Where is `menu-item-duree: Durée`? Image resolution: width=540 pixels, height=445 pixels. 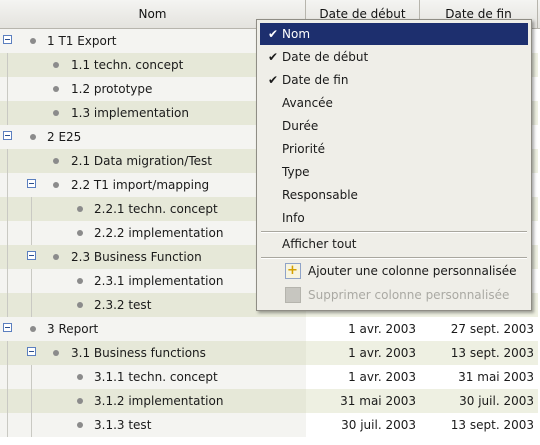
menu-item-duree: Durée is located at coordinates (394, 126).